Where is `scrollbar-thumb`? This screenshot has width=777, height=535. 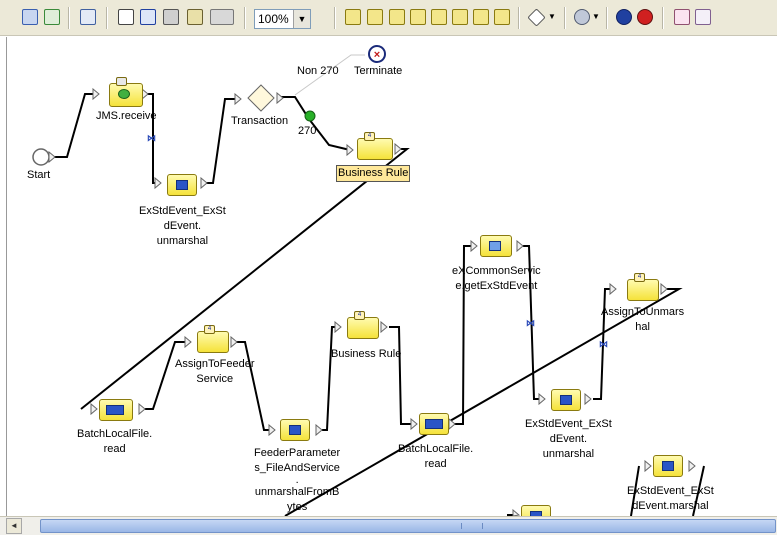
scrollbar-thumb is located at coordinates (408, 526).